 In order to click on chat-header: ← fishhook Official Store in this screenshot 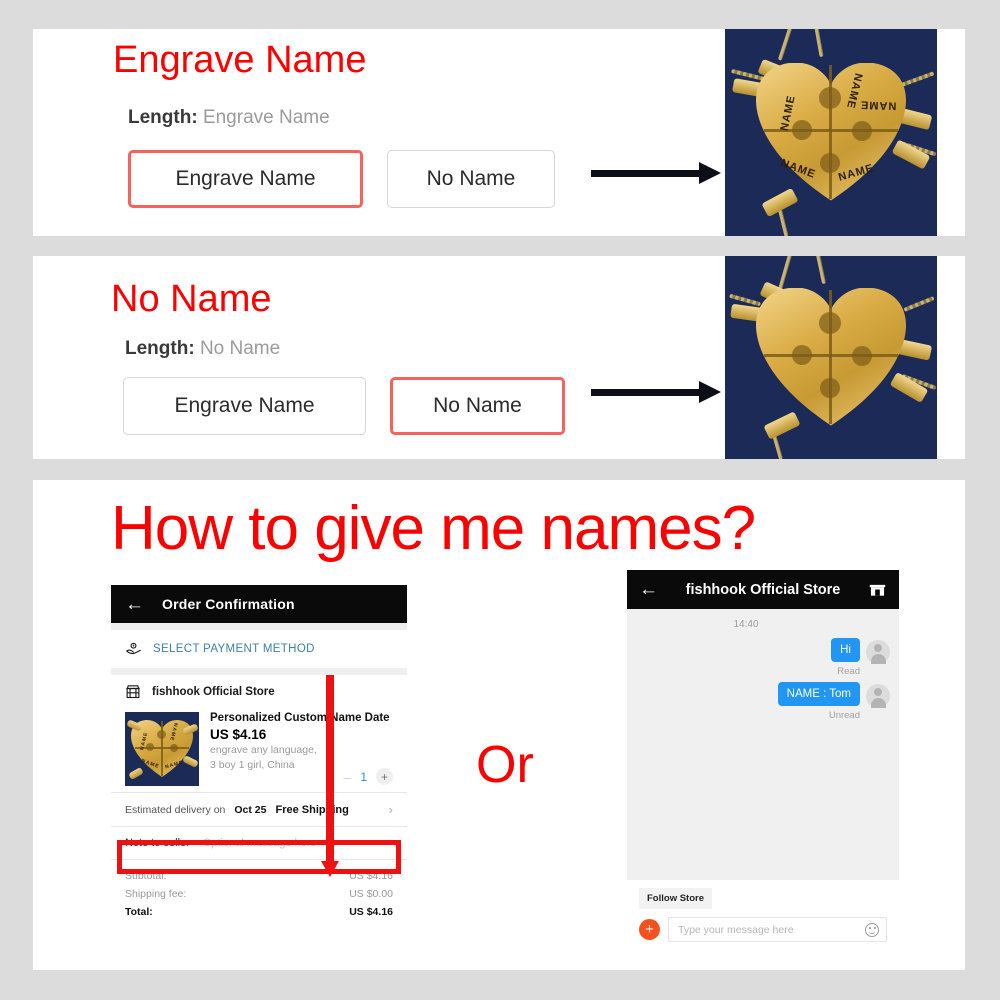, I will do `click(763, 589)`.